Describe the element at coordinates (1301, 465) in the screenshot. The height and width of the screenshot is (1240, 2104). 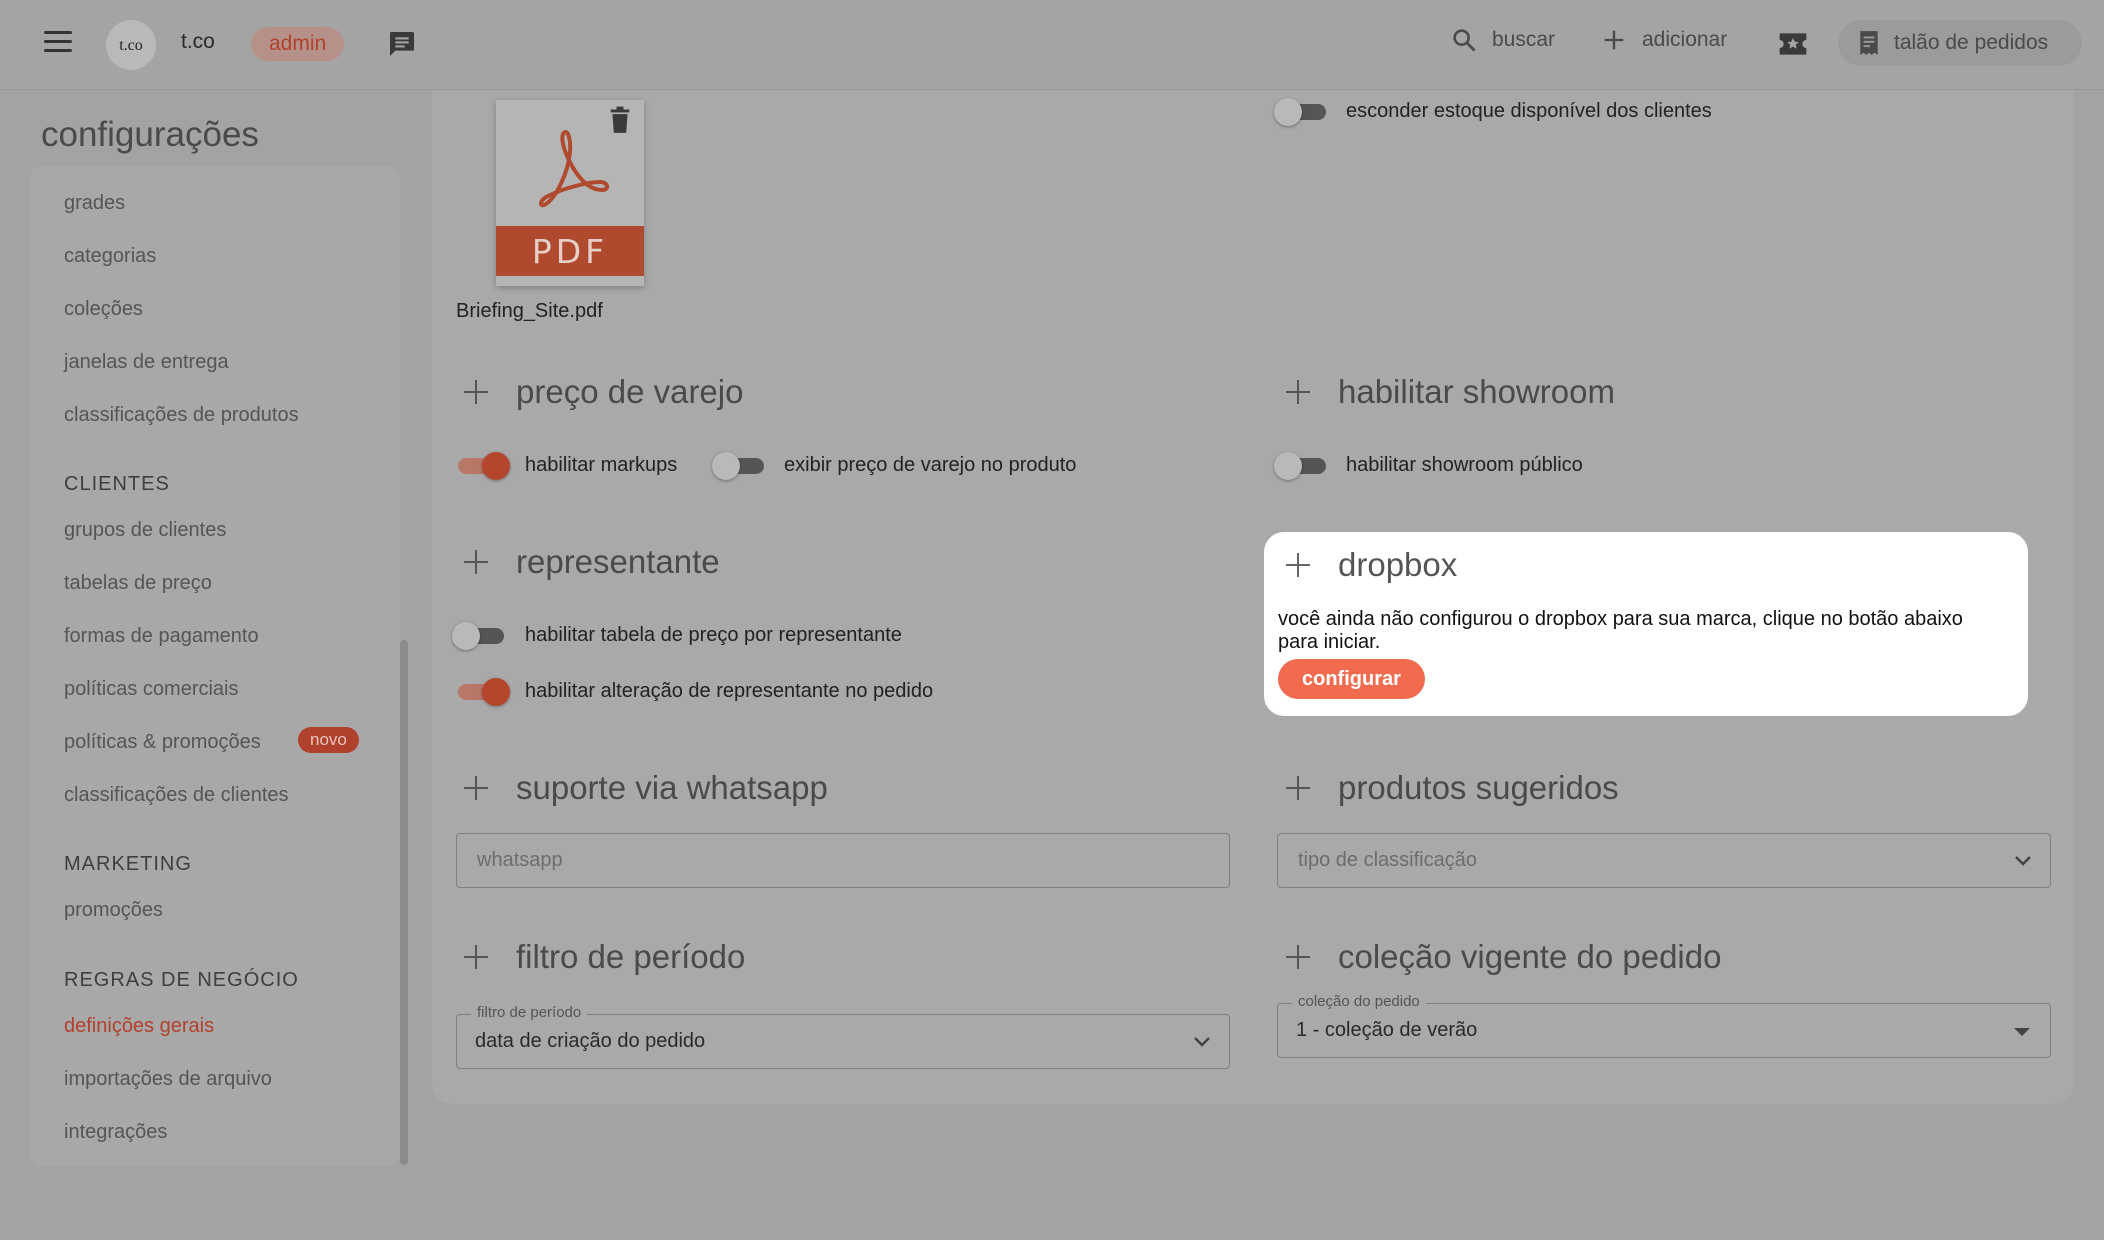
I see `public-showroom-toggle` at that location.